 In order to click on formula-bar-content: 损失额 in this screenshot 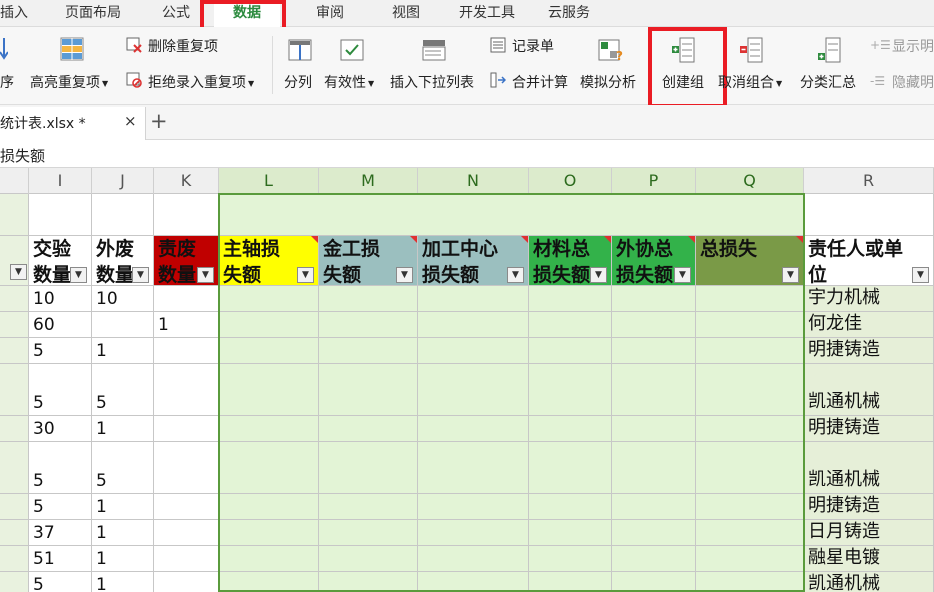, I will do `click(22, 155)`.